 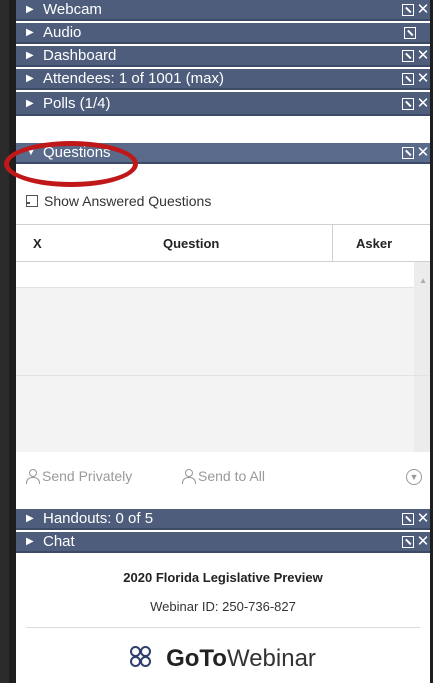 What do you see at coordinates (223, 104) in the screenshot?
I see `panel-polls-header: ▶ Polls (1/4) ✕` at bounding box center [223, 104].